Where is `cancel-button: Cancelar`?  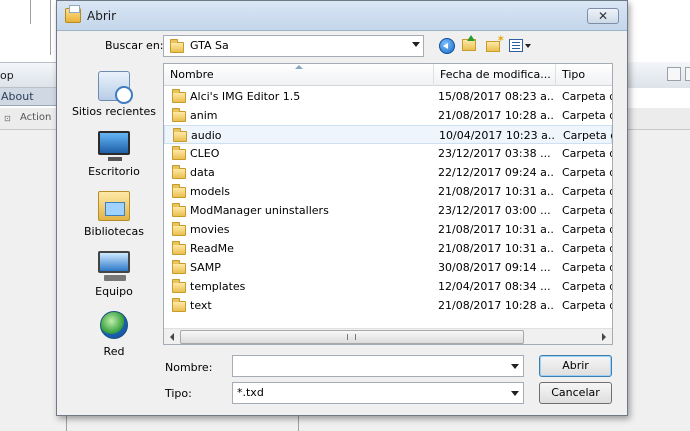 cancel-button: Cancelar is located at coordinates (575, 393).